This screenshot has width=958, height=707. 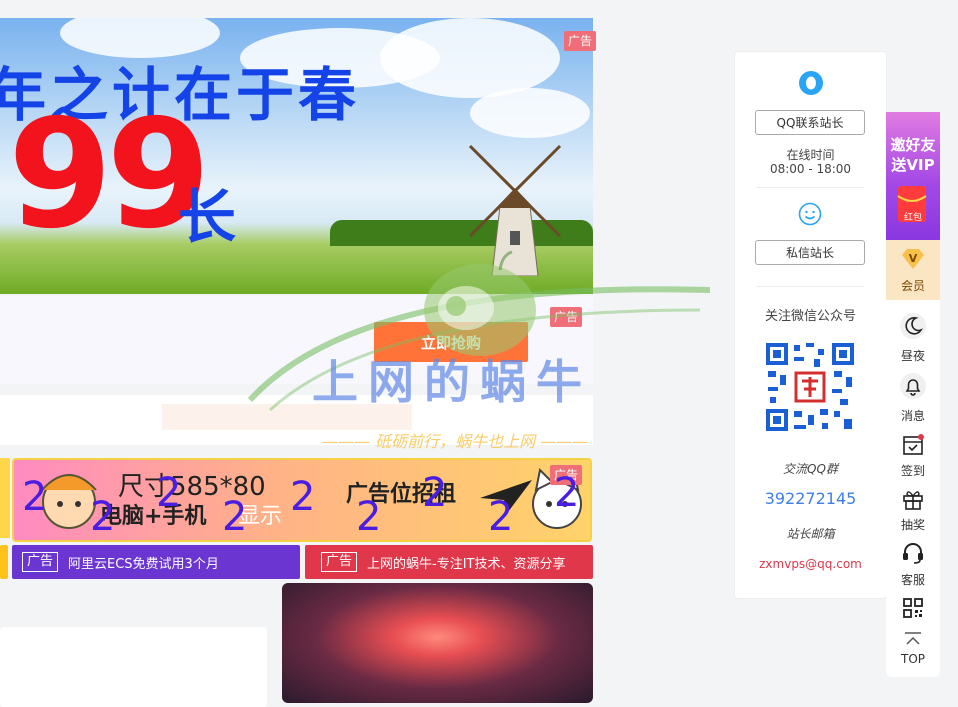 I want to click on online-time-label: 在线时间, so click(x=810, y=155).